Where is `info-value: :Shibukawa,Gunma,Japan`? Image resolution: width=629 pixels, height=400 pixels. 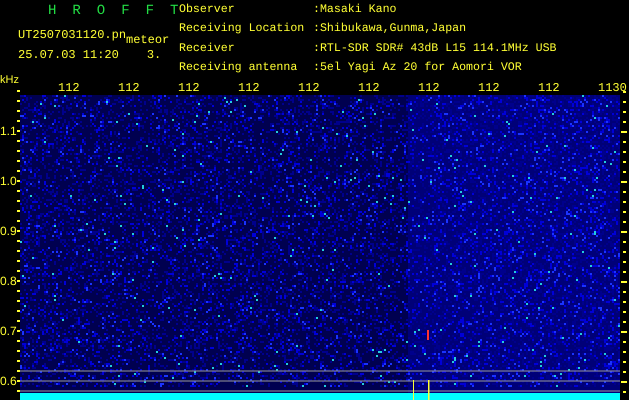
info-value: :Shibukawa,Gunma,Japan is located at coordinates (390, 30).